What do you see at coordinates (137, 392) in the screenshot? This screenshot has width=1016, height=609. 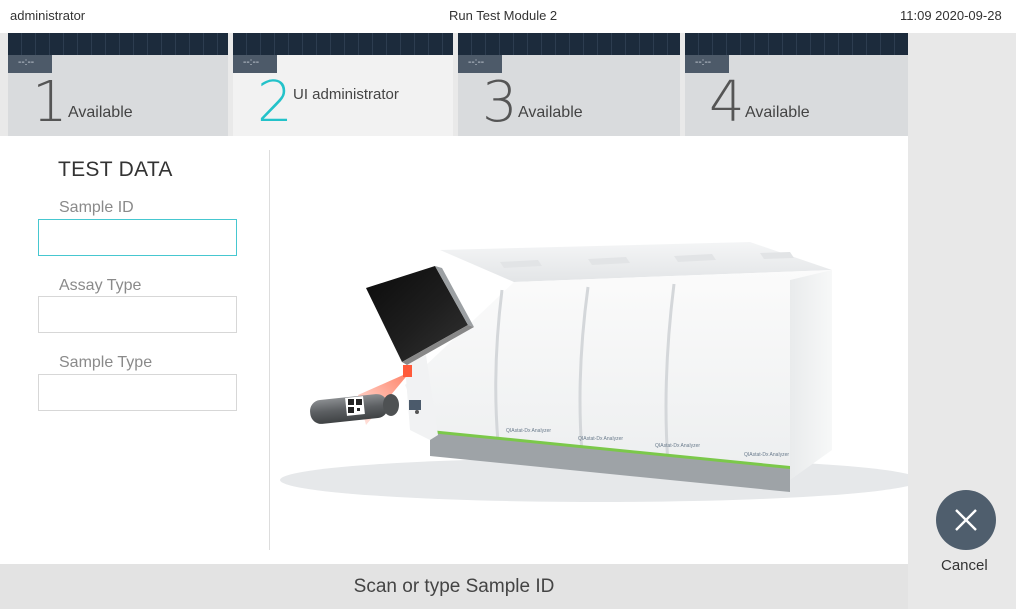 I see `sample-type-field` at bounding box center [137, 392].